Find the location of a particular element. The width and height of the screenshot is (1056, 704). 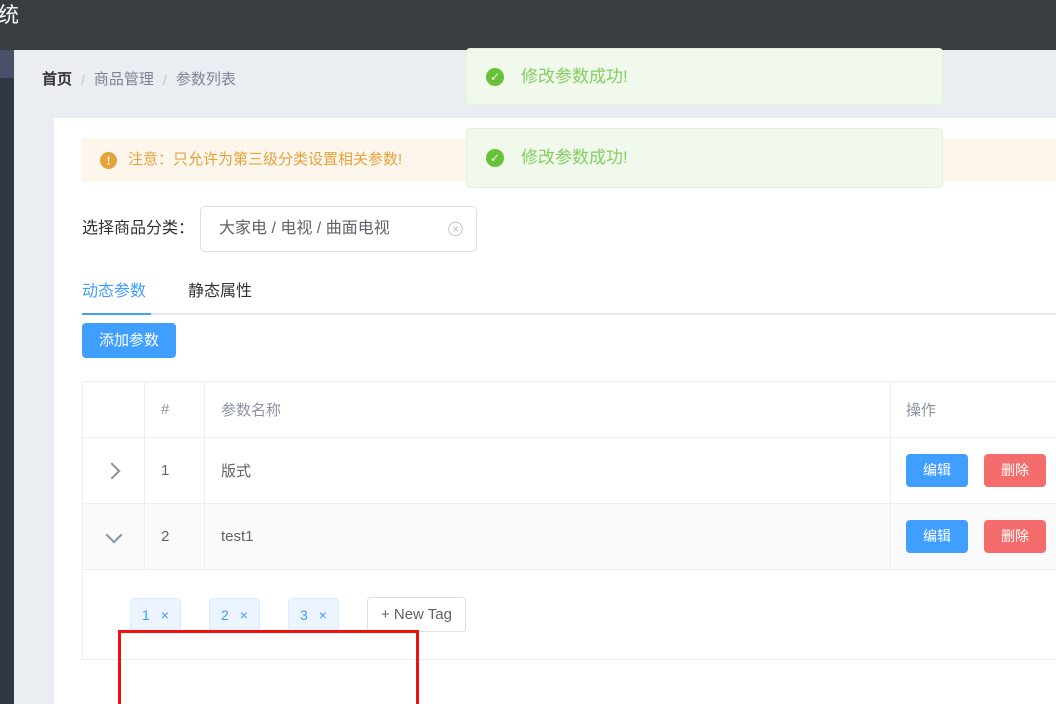

chevron-down-icon is located at coordinates (113, 534).